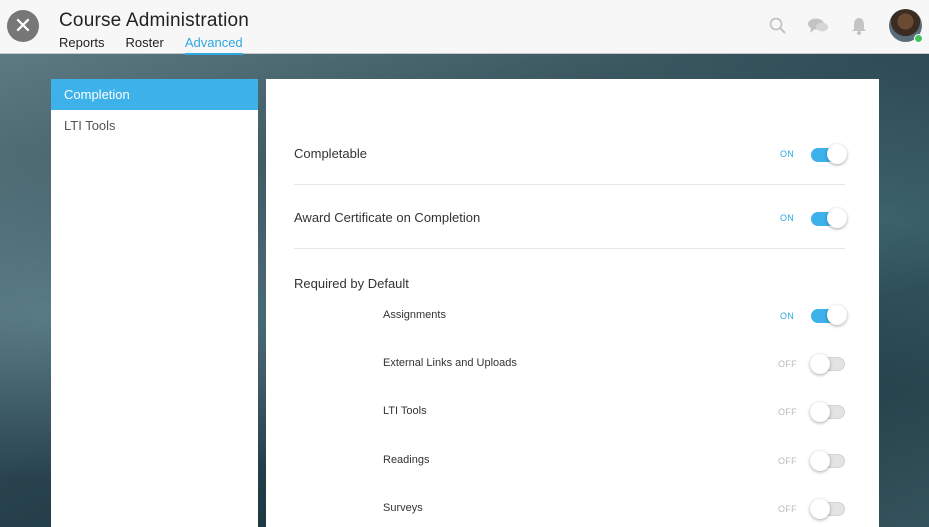 This screenshot has width=929, height=527. What do you see at coordinates (154, 125) in the screenshot?
I see `sidebar-item-lti-tools: LTI Tools` at bounding box center [154, 125].